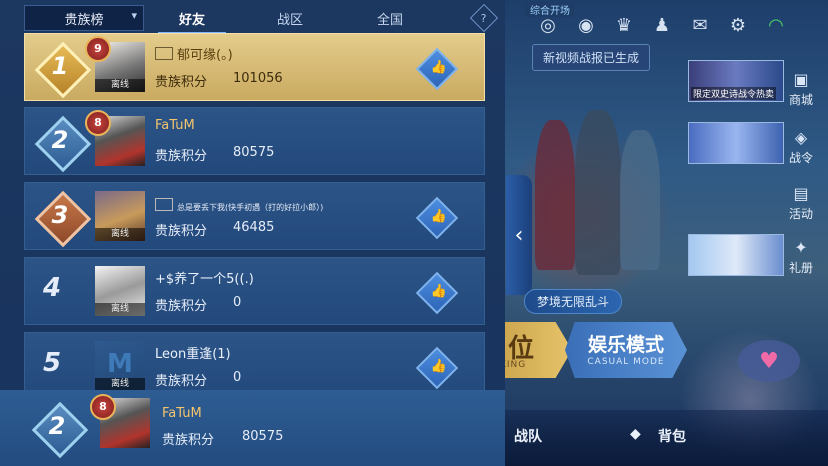 The height and width of the screenshot is (466, 828). I want to click on trophy-icon: ♛, so click(624, 25).